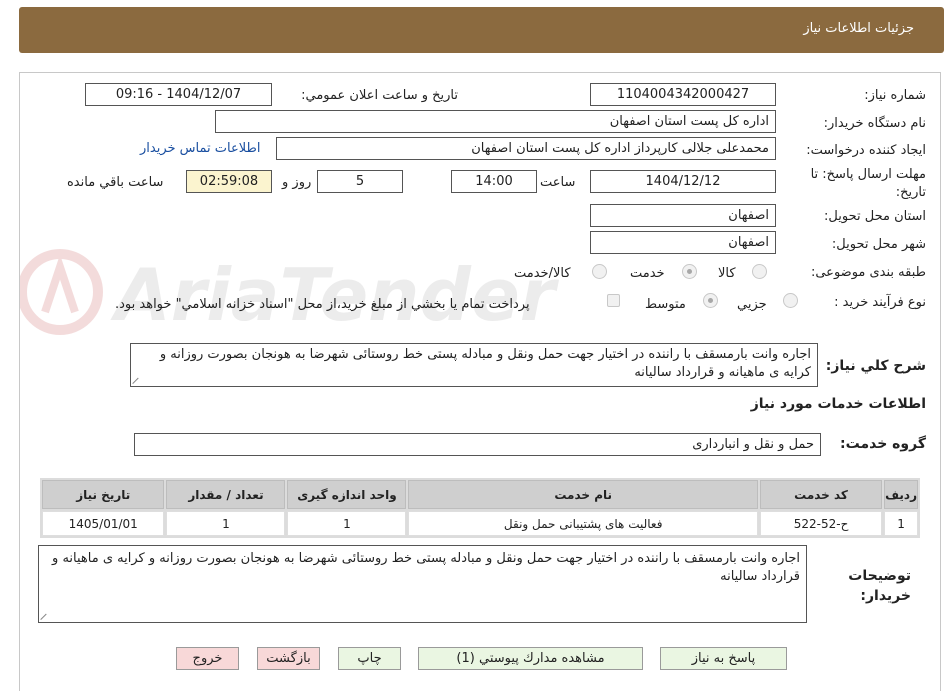 This screenshot has height=691, width=944. I want to click on buyer-org-field: اداره كل پست استان اصفهان, so click(495, 121).